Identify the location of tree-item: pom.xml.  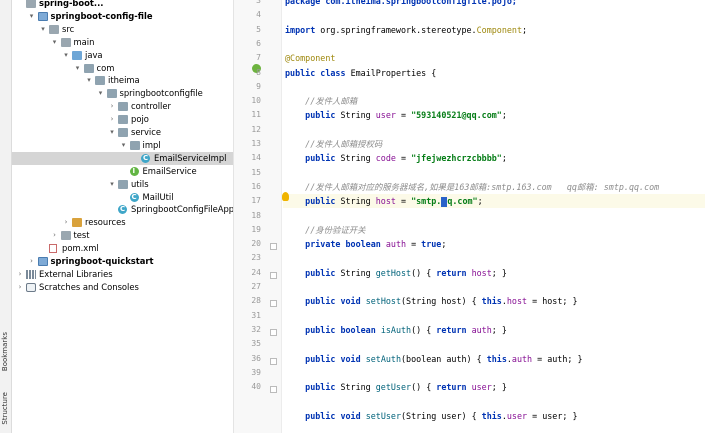
(122, 248).